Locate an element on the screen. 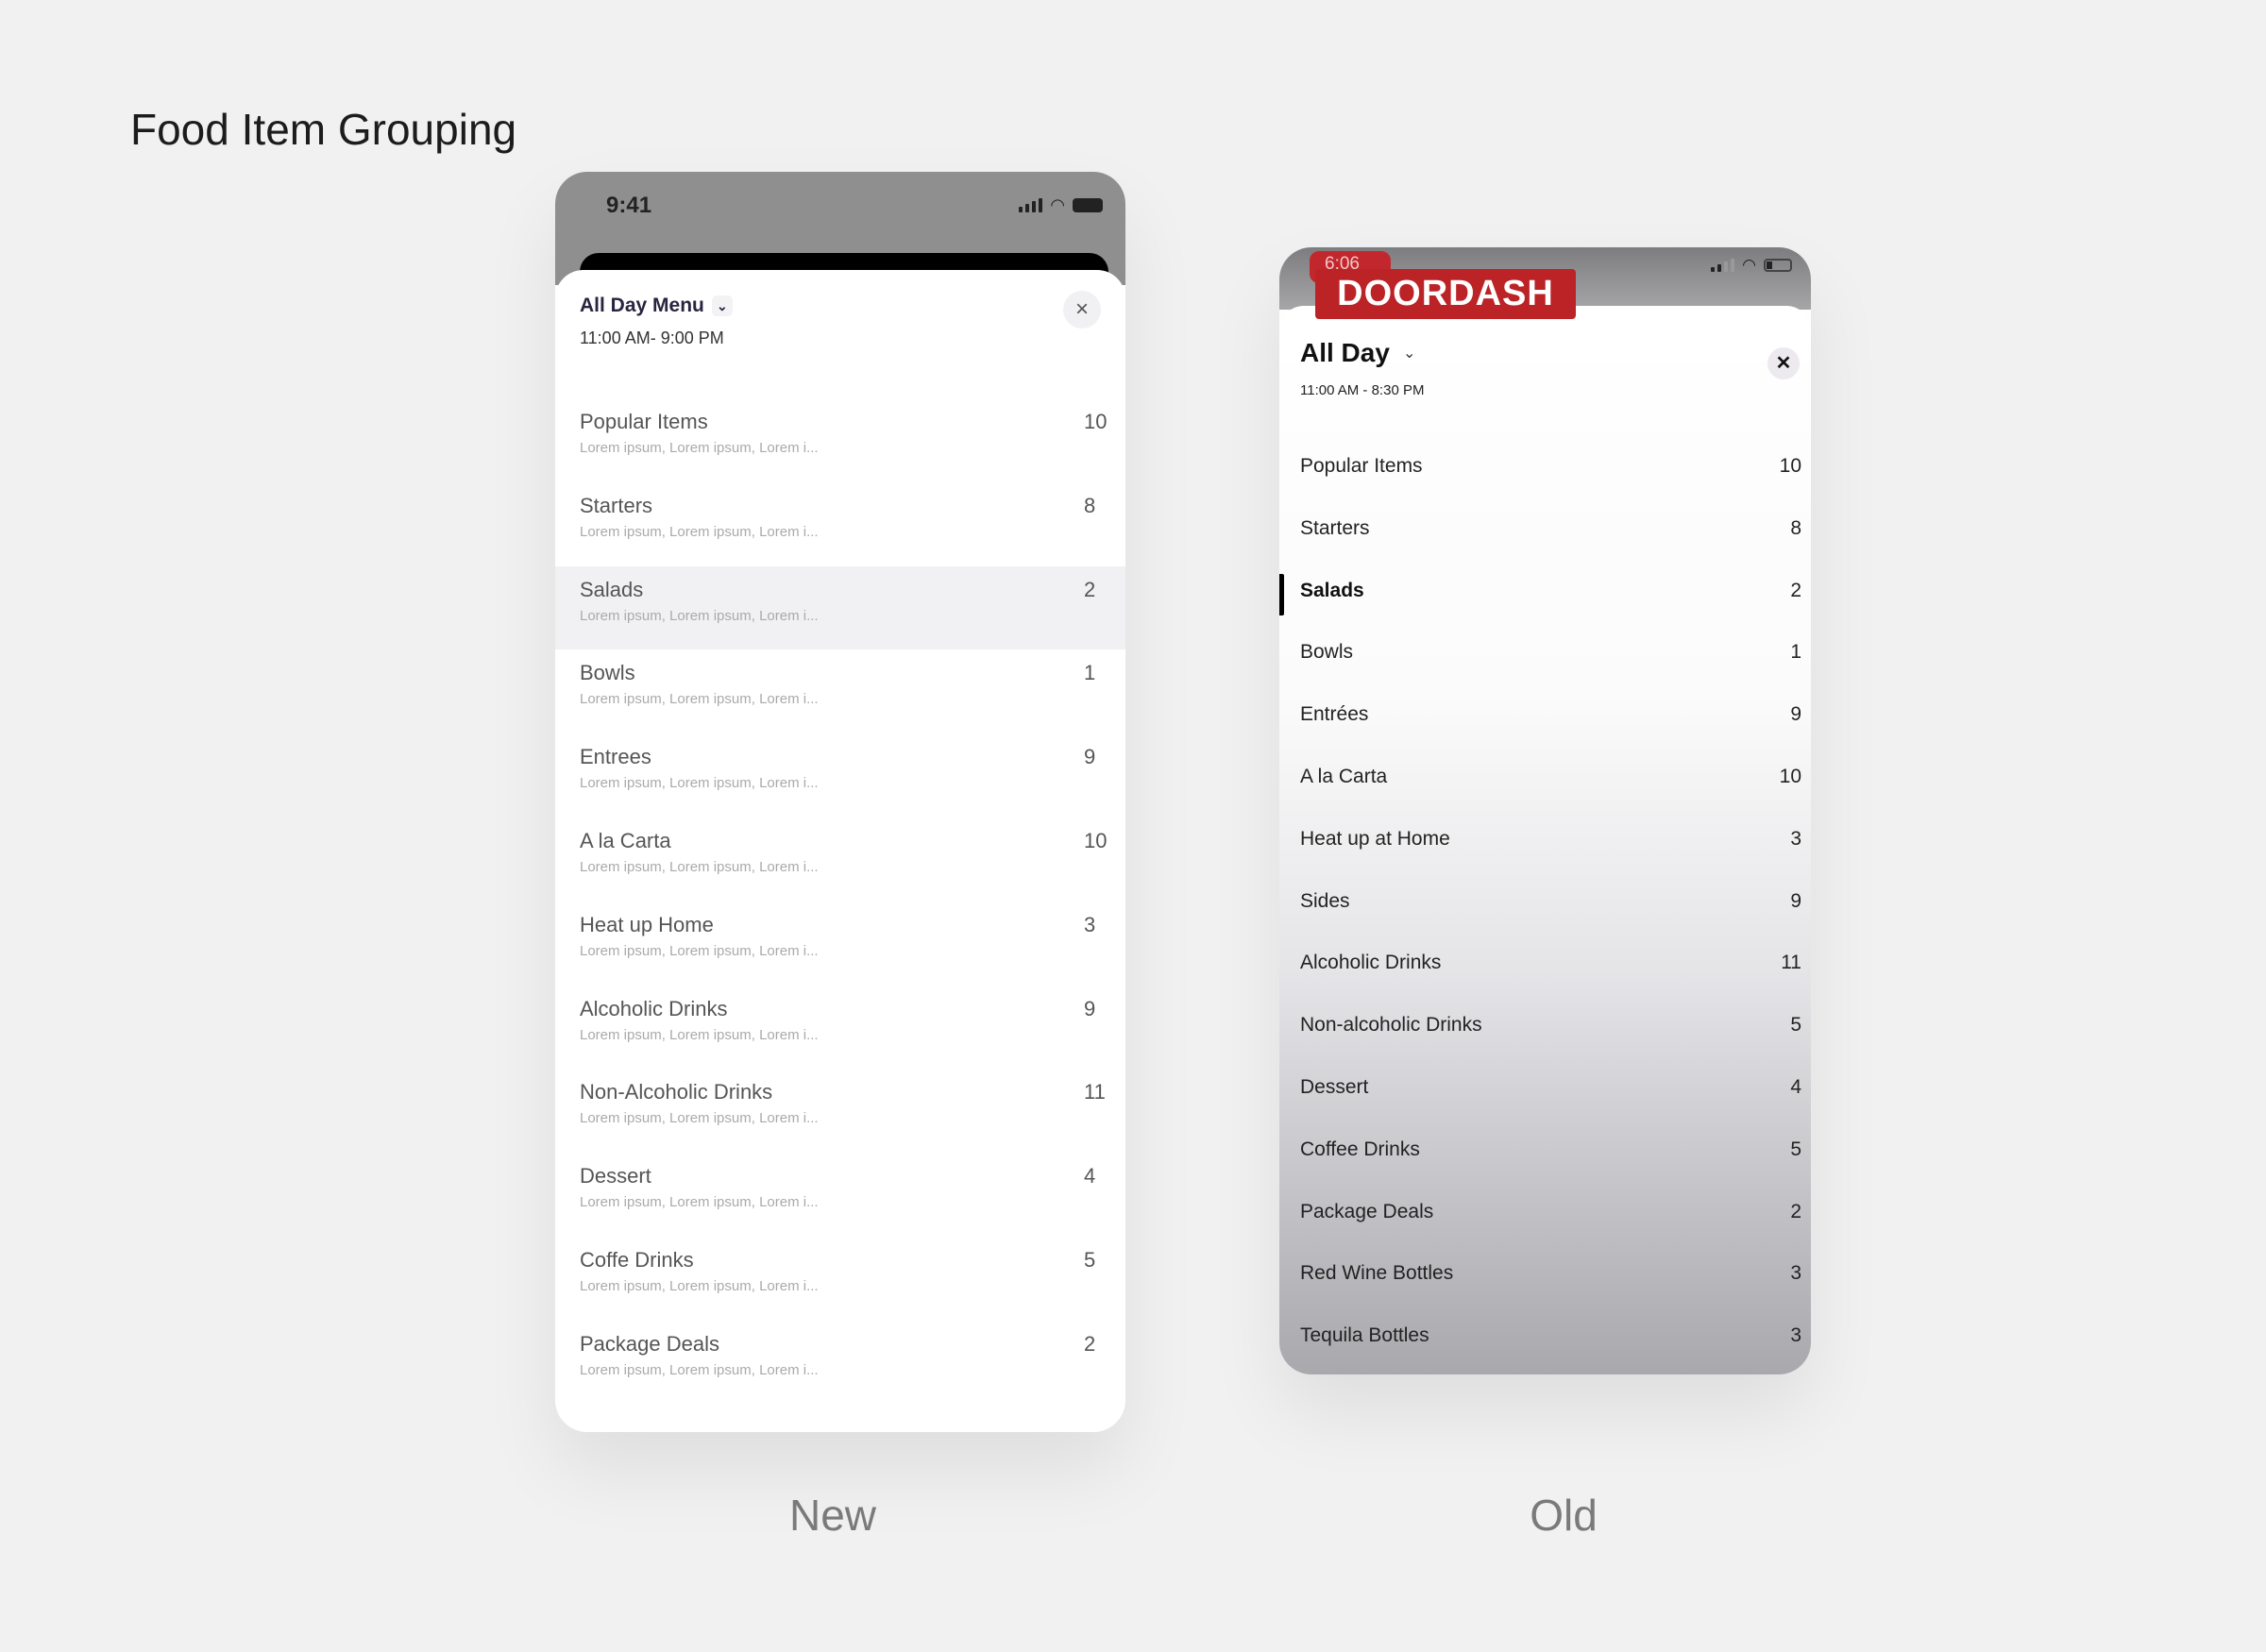  category-item: Coffee Drinks 5 is located at coordinates (1545, 1160).